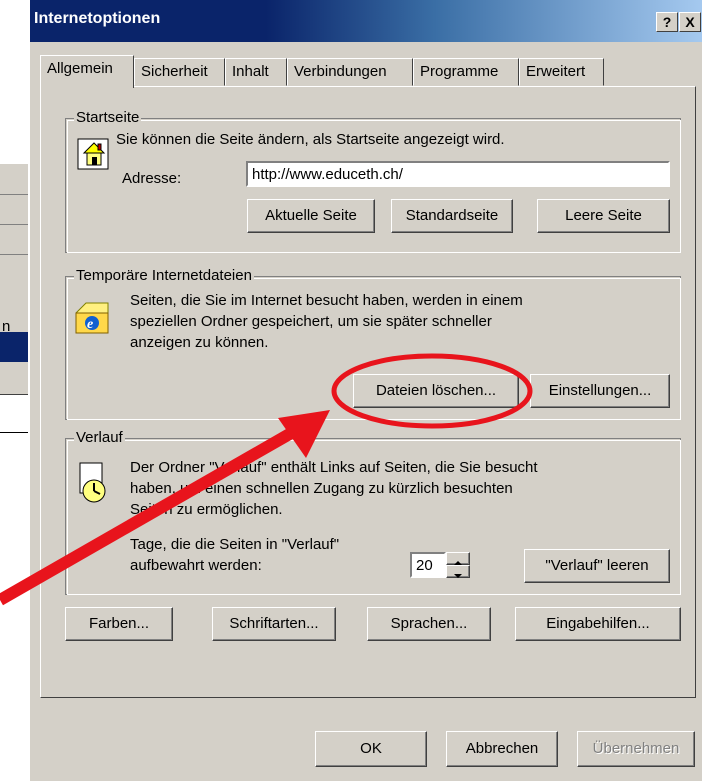  I want to click on startseite-legend: Startseite, so click(108, 117).